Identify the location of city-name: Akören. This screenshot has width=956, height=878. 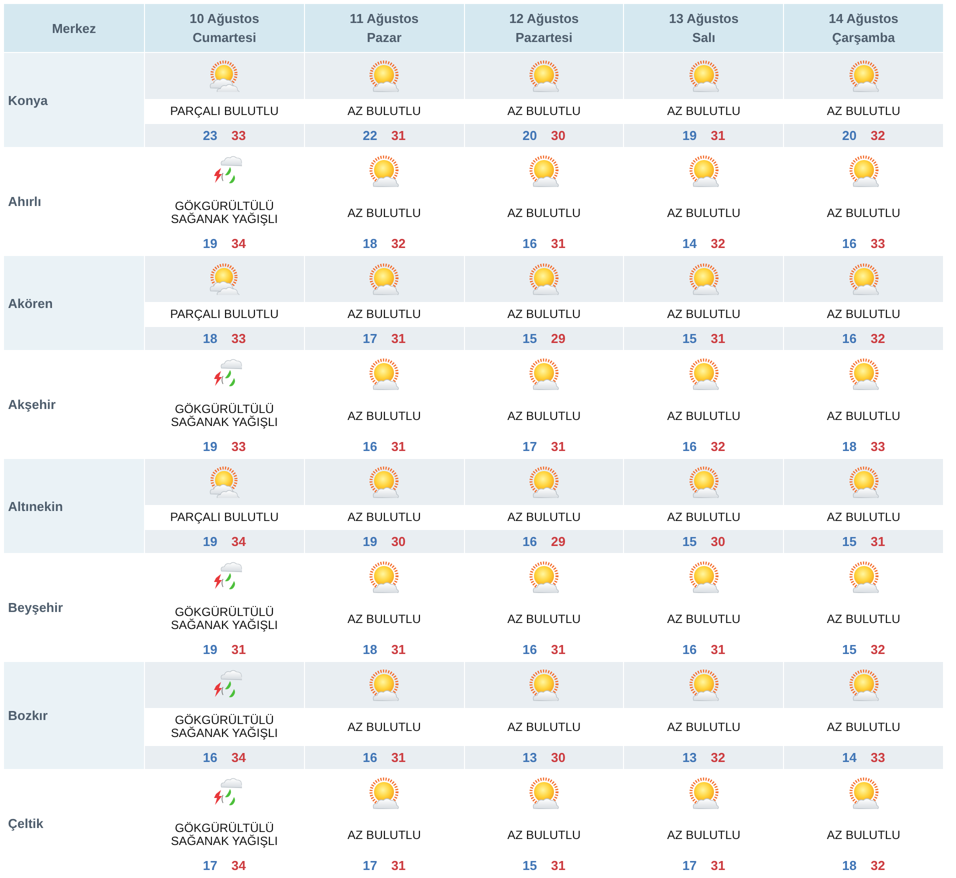
(30, 303).